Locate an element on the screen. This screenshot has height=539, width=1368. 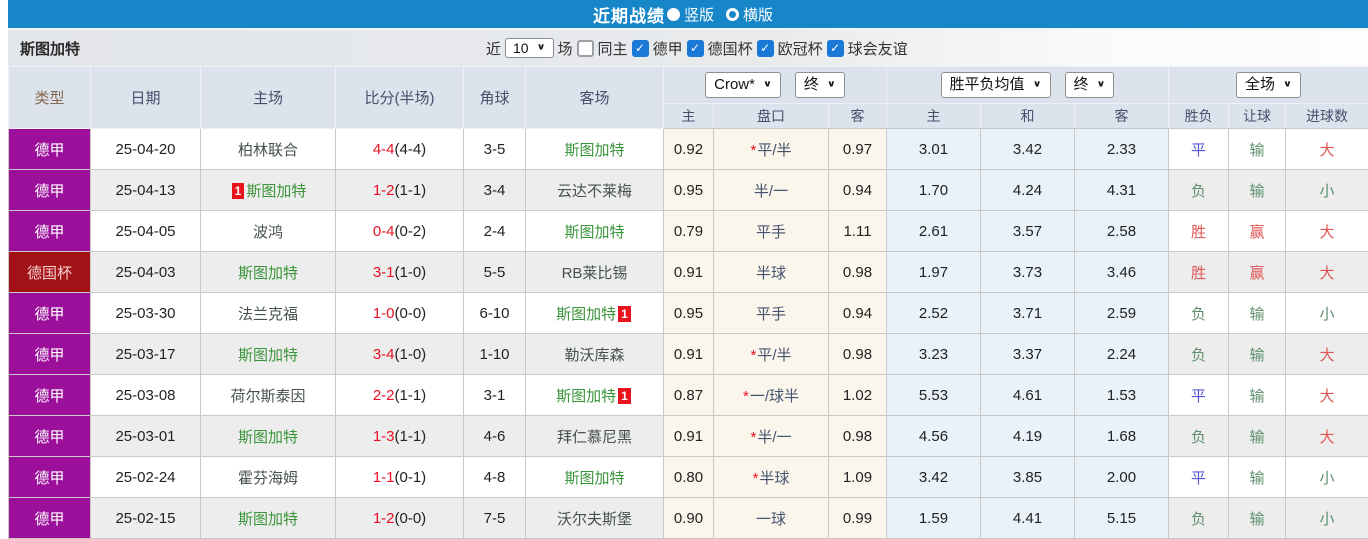
sub-header-avg-draw: 和 is located at coordinates (1027, 116).